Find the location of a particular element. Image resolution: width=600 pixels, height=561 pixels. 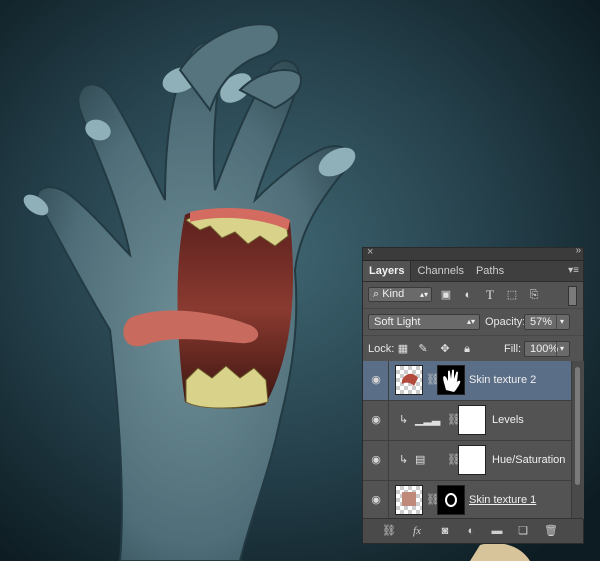

lock-all-icon: 🔒︎ is located at coordinates (467, 349).